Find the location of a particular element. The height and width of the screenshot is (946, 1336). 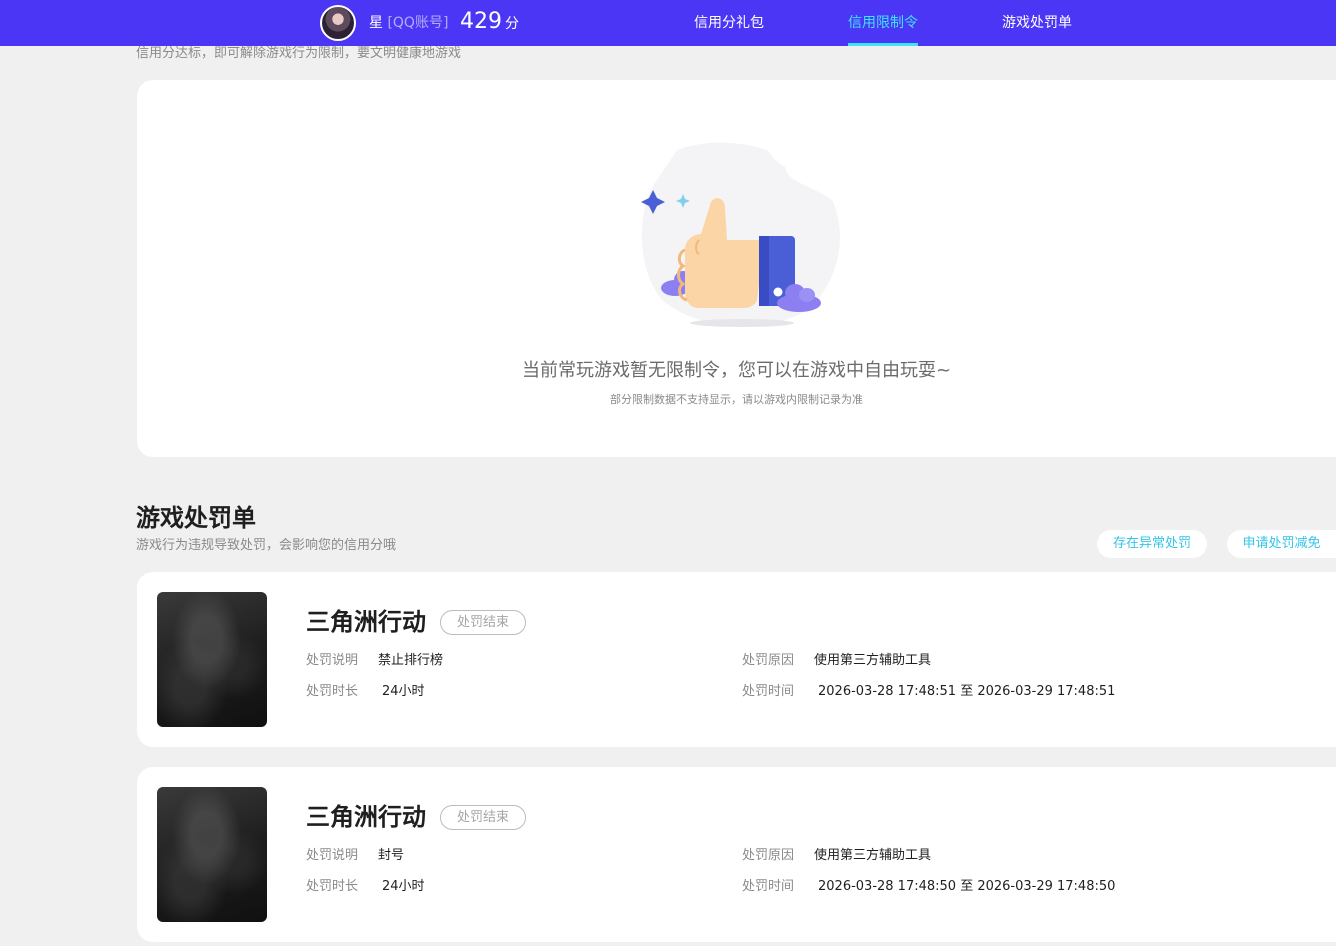

thumbs-up-icon is located at coordinates (740, 234).